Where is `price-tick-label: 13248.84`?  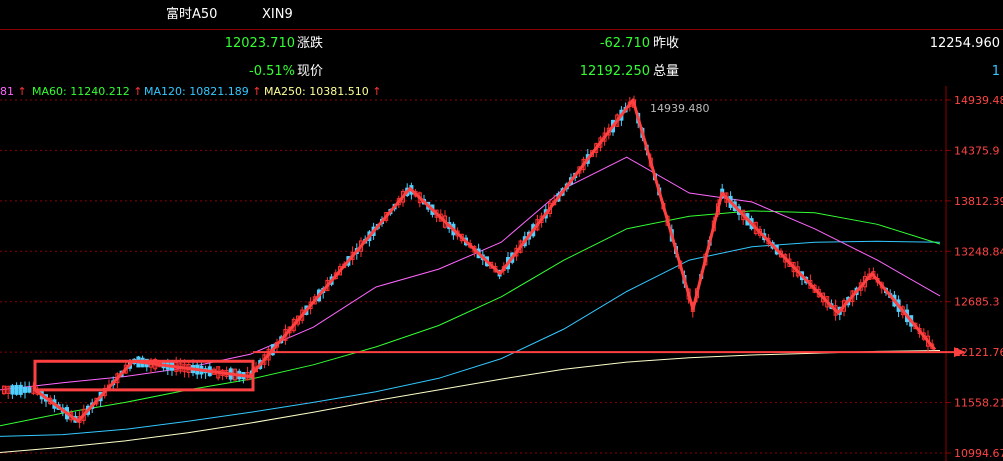
price-tick-label: 13248.84 is located at coordinates (978, 251).